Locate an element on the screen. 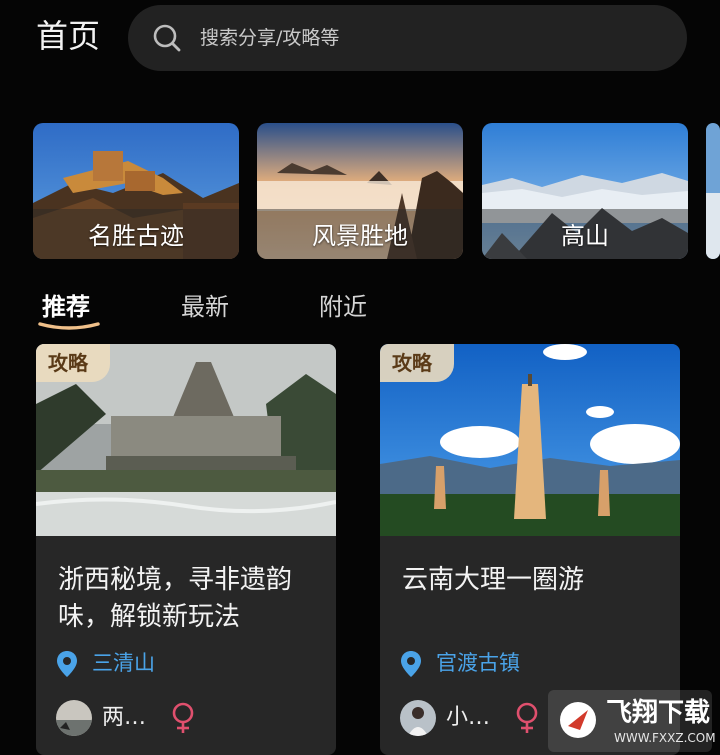 The height and width of the screenshot is (755, 720). category-card-historic-sites: 名胜古迹 is located at coordinates (136, 191).